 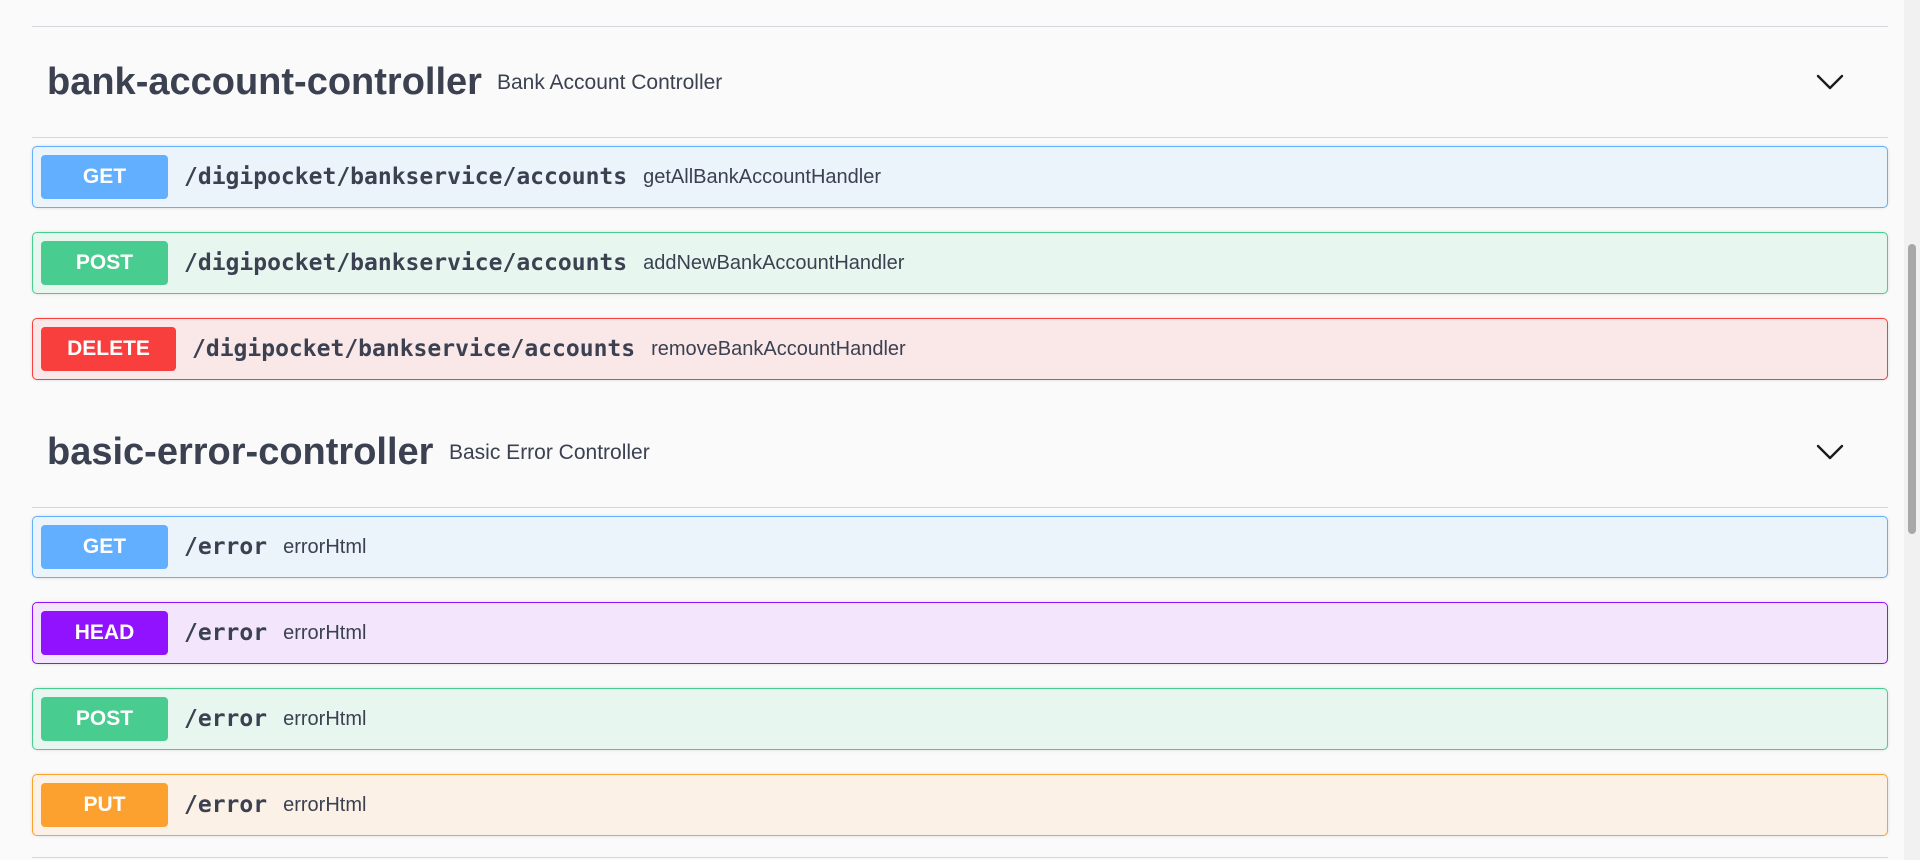 I want to click on operation-summary: removeBankAccountHandler, so click(x=778, y=348).